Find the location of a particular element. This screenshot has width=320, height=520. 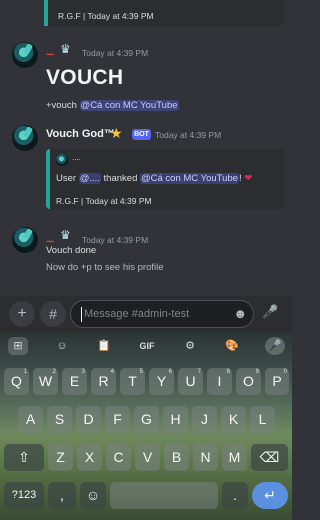

embed-author-avatar is located at coordinates (62, 160).